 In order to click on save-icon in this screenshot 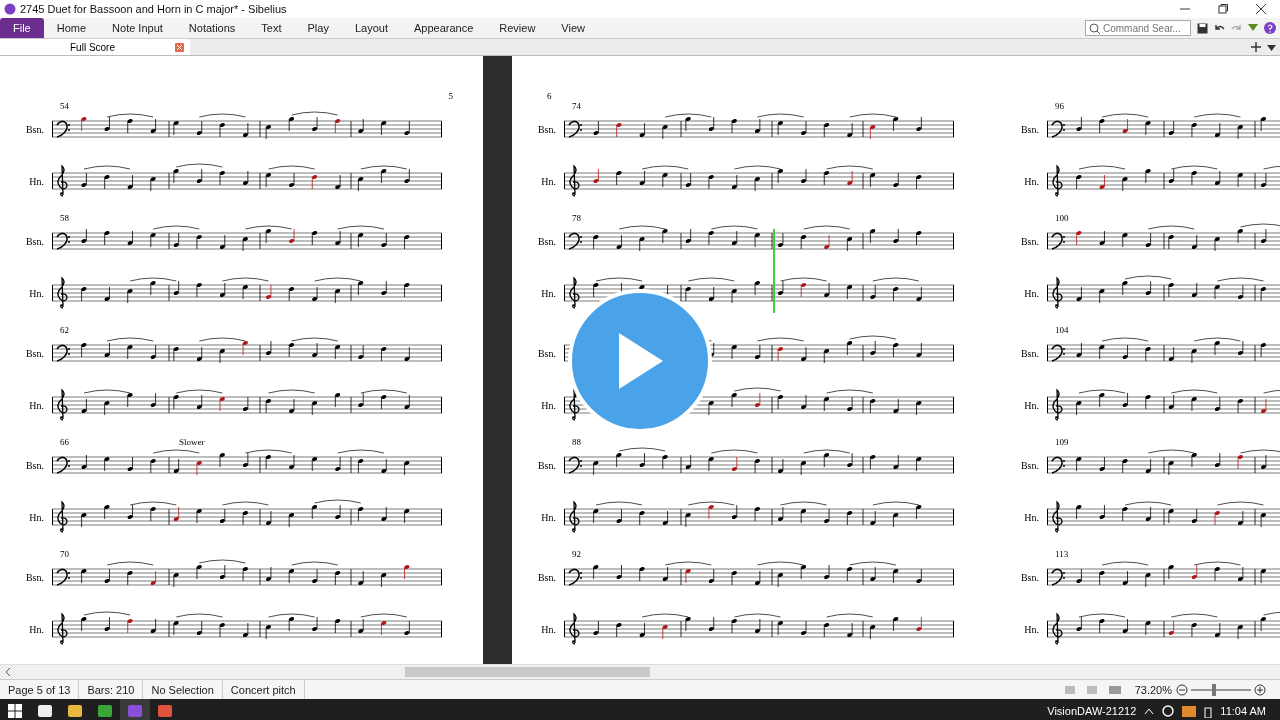, I will do `click(1202, 28)`.